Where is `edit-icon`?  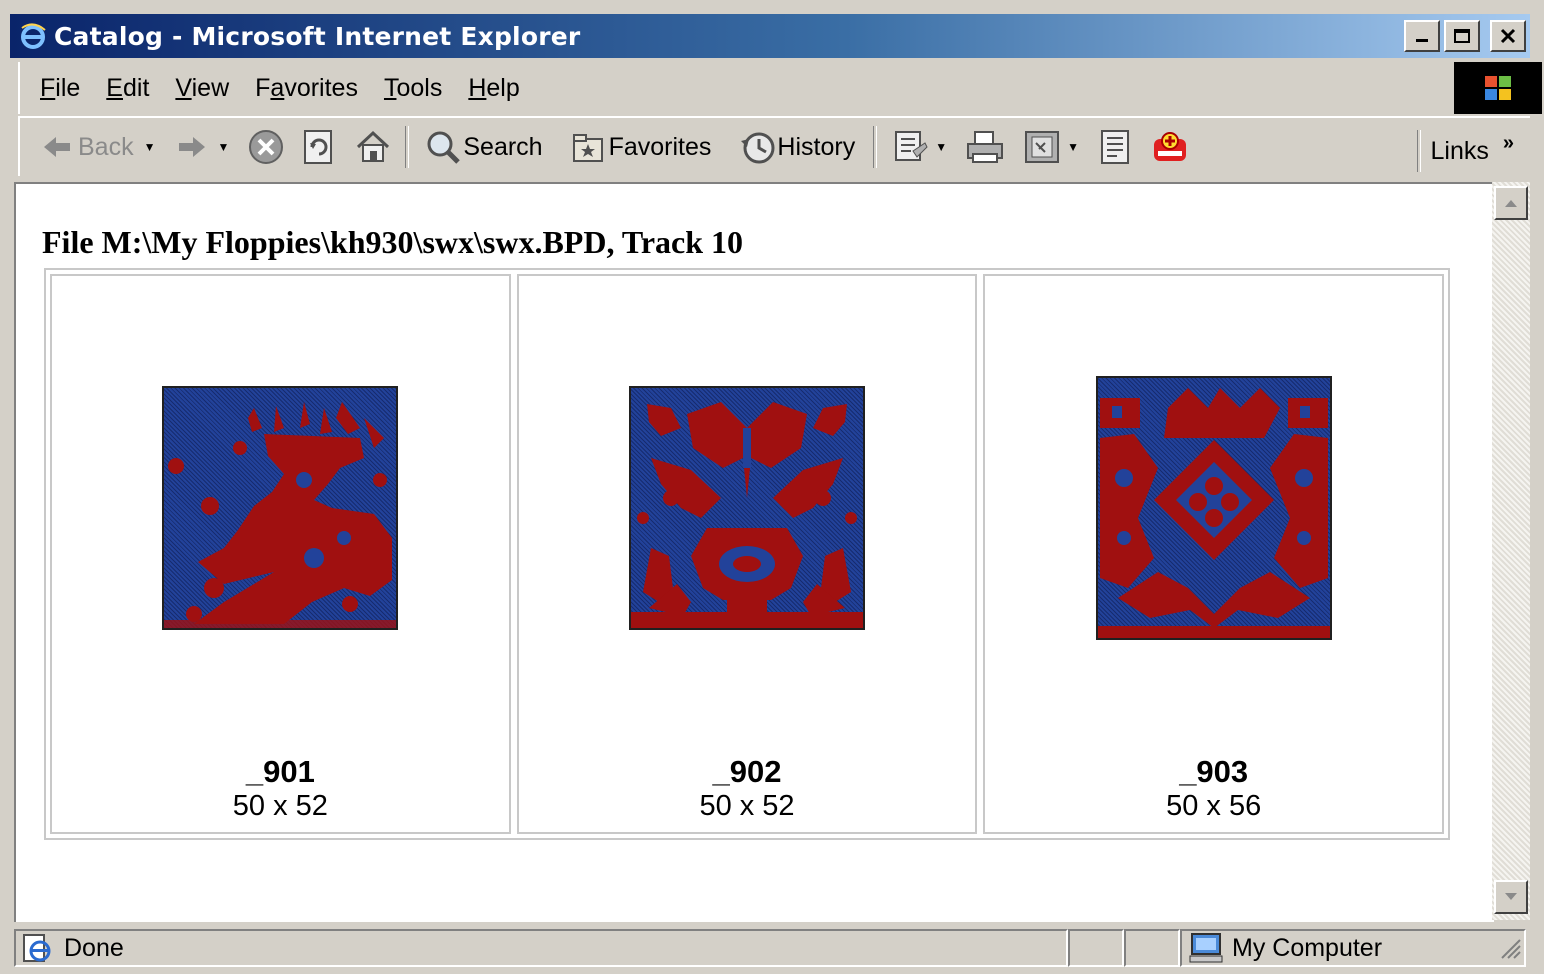 edit-icon is located at coordinates (1042, 147).